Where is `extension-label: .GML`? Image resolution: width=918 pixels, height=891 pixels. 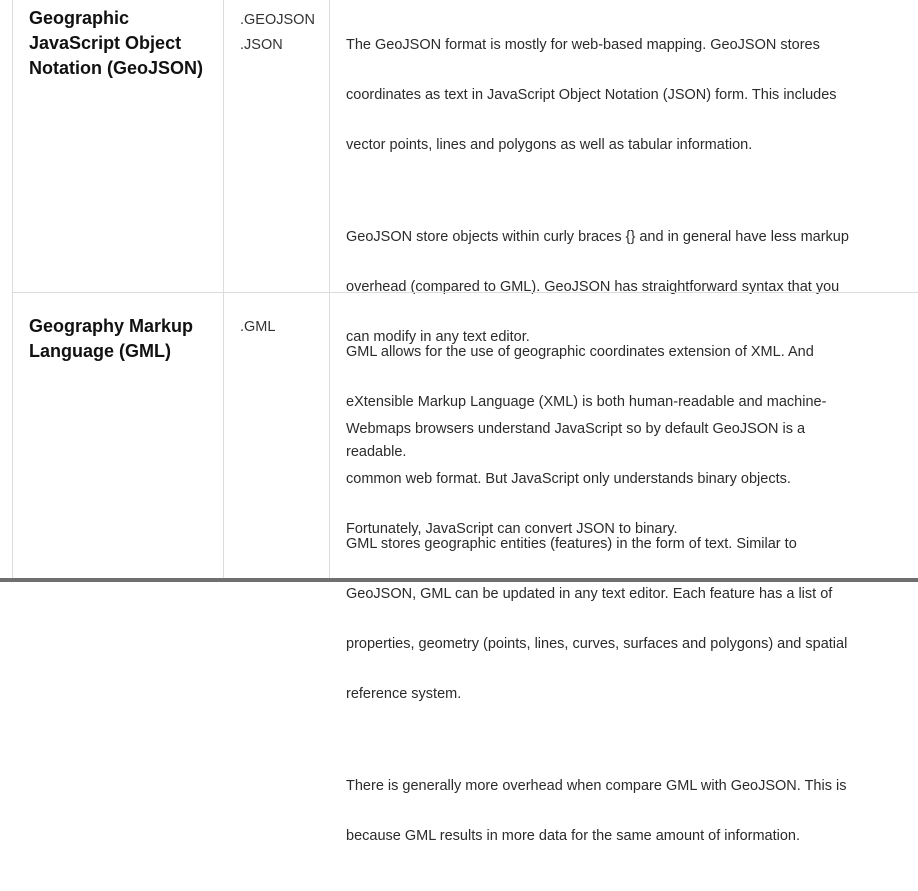
extension-label: .GML is located at coordinates (258, 327).